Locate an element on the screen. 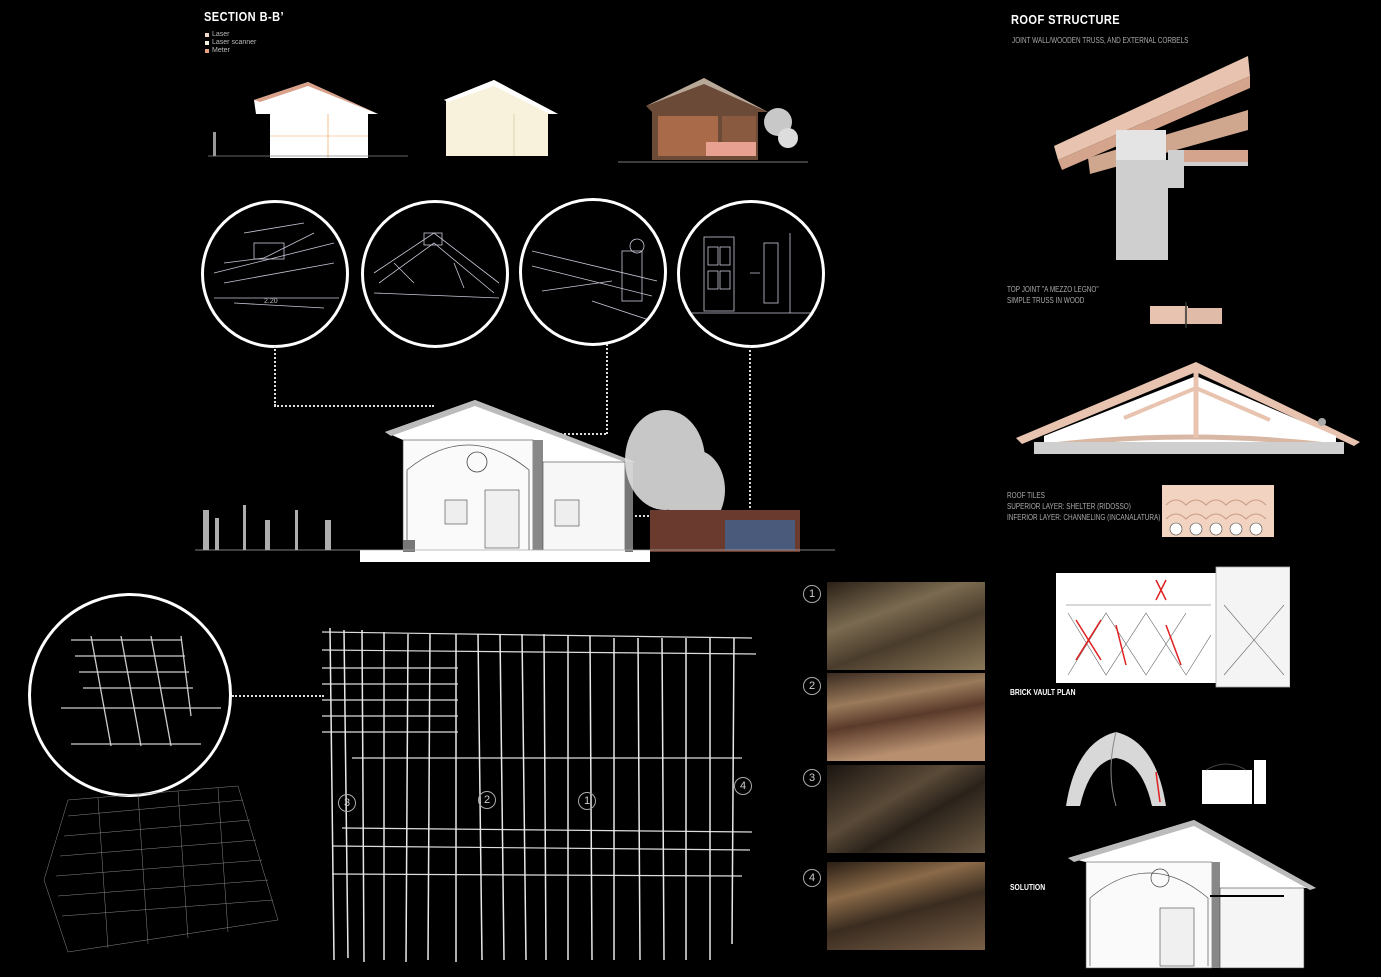 This screenshot has height=977, width=1381. photo-number-4: 4 is located at coordinates (812, 878).